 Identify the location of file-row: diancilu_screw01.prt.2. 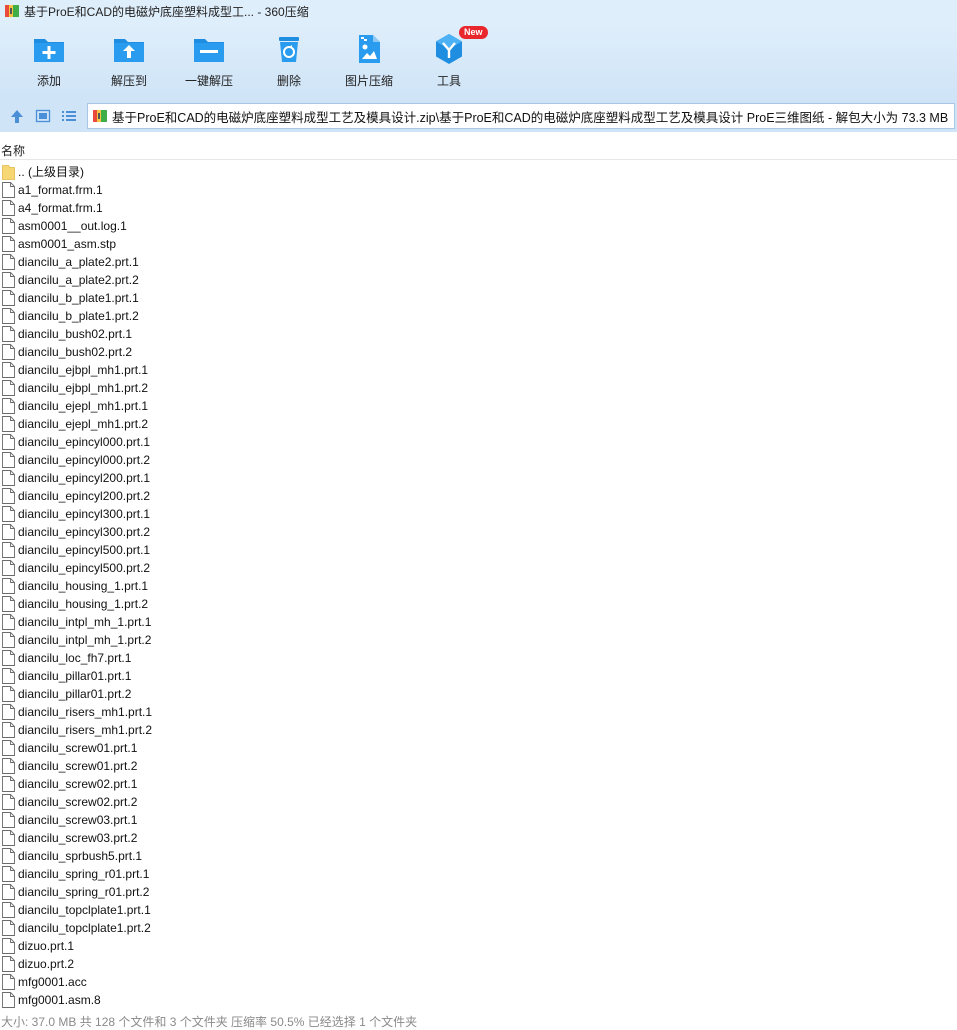
(478, 766).